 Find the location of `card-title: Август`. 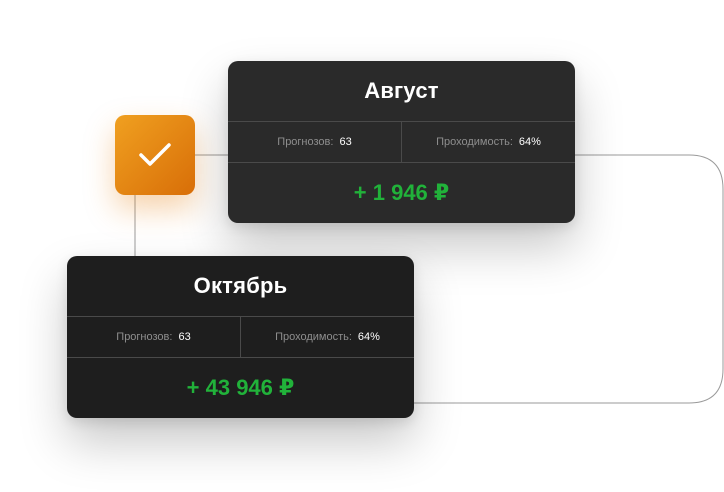

card-title: Август is located at coordinates (401, 91).